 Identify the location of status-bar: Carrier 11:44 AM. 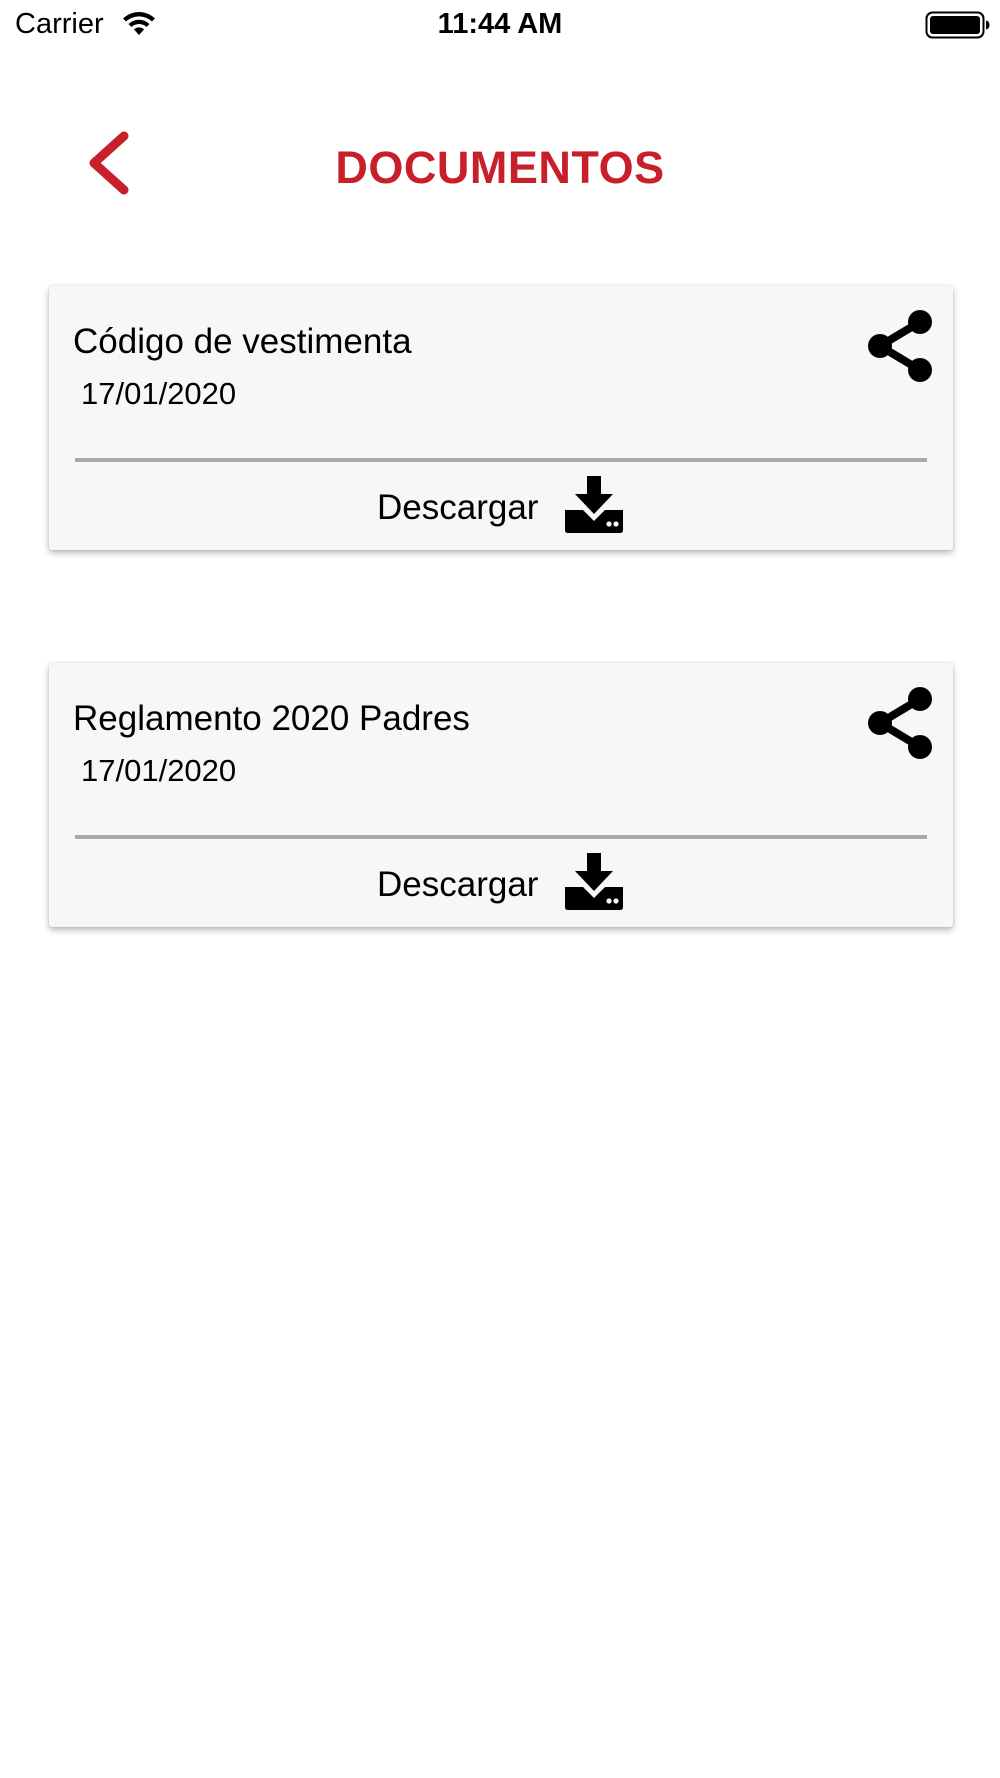
(500, 26).